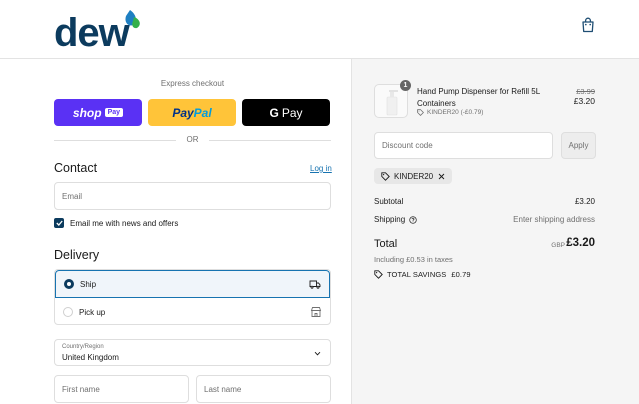  I want to click on shop-pay-label: shop, so click(87, 112).